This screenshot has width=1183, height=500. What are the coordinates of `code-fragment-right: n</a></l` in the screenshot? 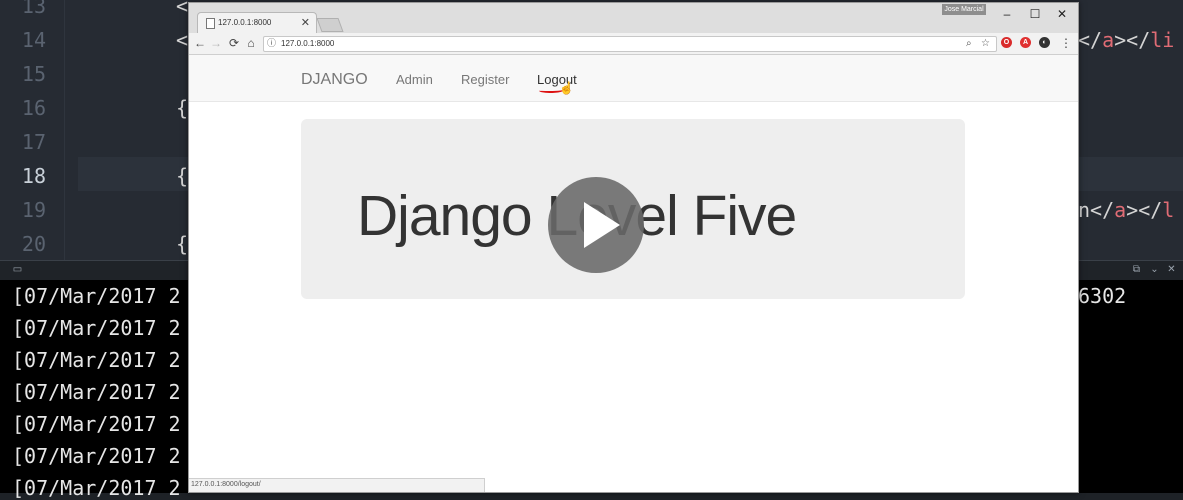 It's located at (1126, 210).